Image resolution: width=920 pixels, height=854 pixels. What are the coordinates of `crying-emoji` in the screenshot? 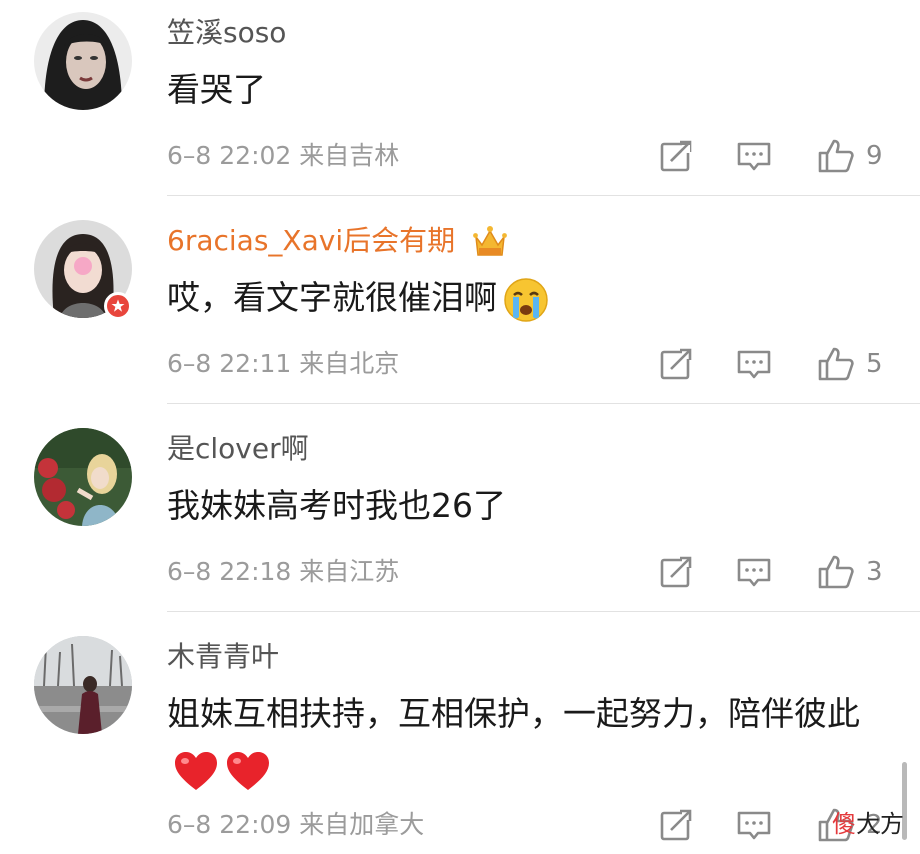 It's located at (526, 299).